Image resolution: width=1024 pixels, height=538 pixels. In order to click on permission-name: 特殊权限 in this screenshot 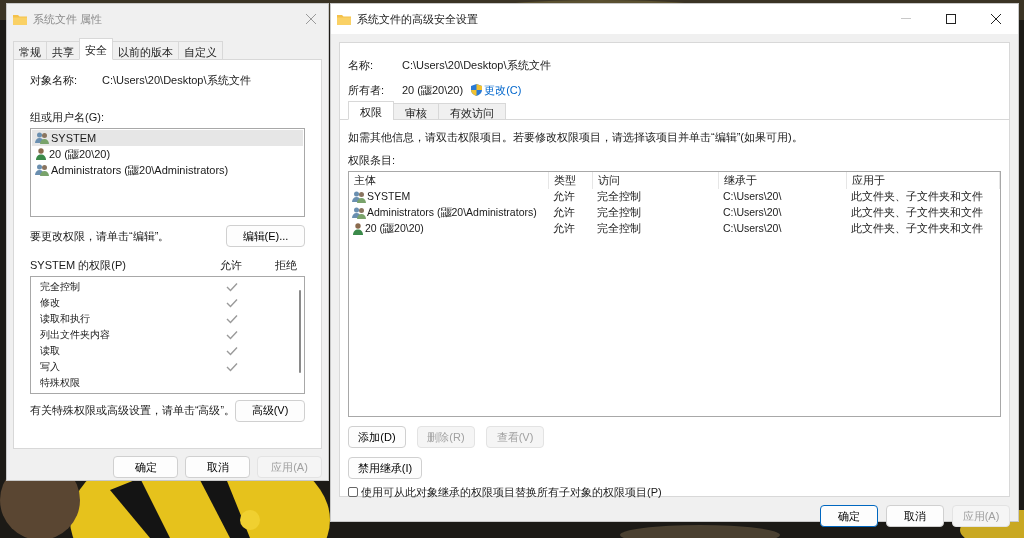, I will do `click(60, 383)`.